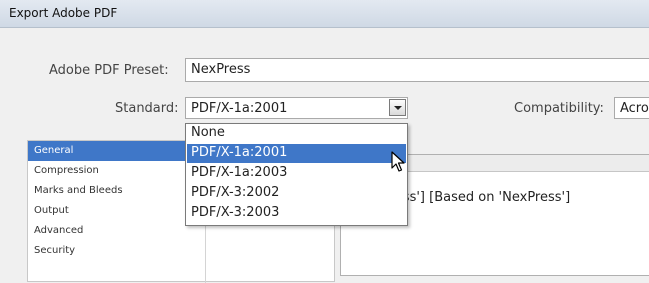 Image resolution: width=649 pixels, height=283 pixels. I want to click on title-bar: Export Adobe PDF, so click(324, 14).